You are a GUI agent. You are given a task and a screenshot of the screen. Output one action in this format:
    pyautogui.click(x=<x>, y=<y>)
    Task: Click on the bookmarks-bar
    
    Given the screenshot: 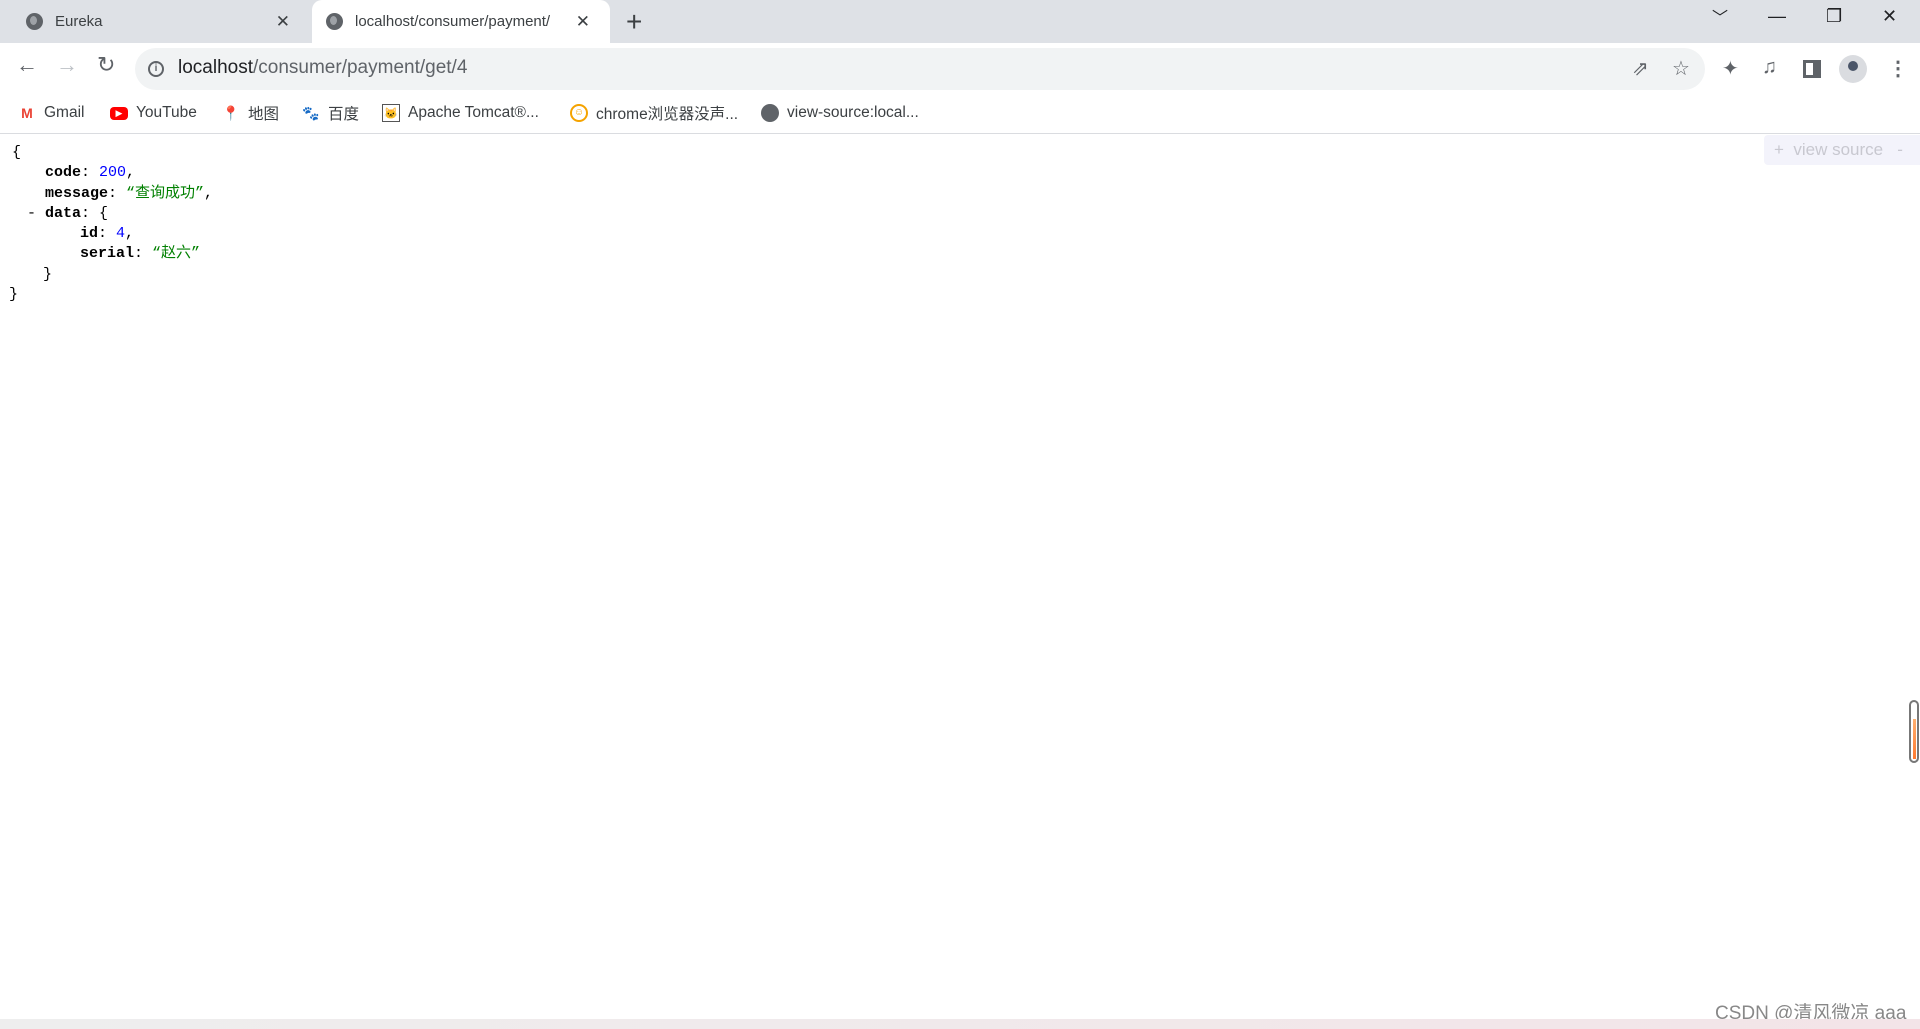 What is the action you would take?
    pyautogui.click(x=960, y=113)
    